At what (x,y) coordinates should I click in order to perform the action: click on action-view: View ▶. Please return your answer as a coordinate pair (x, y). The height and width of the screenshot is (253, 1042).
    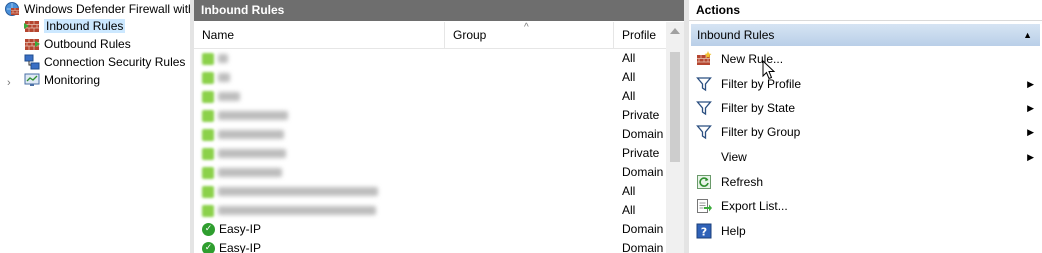
    Looking at the image, I should click on (865, 157).